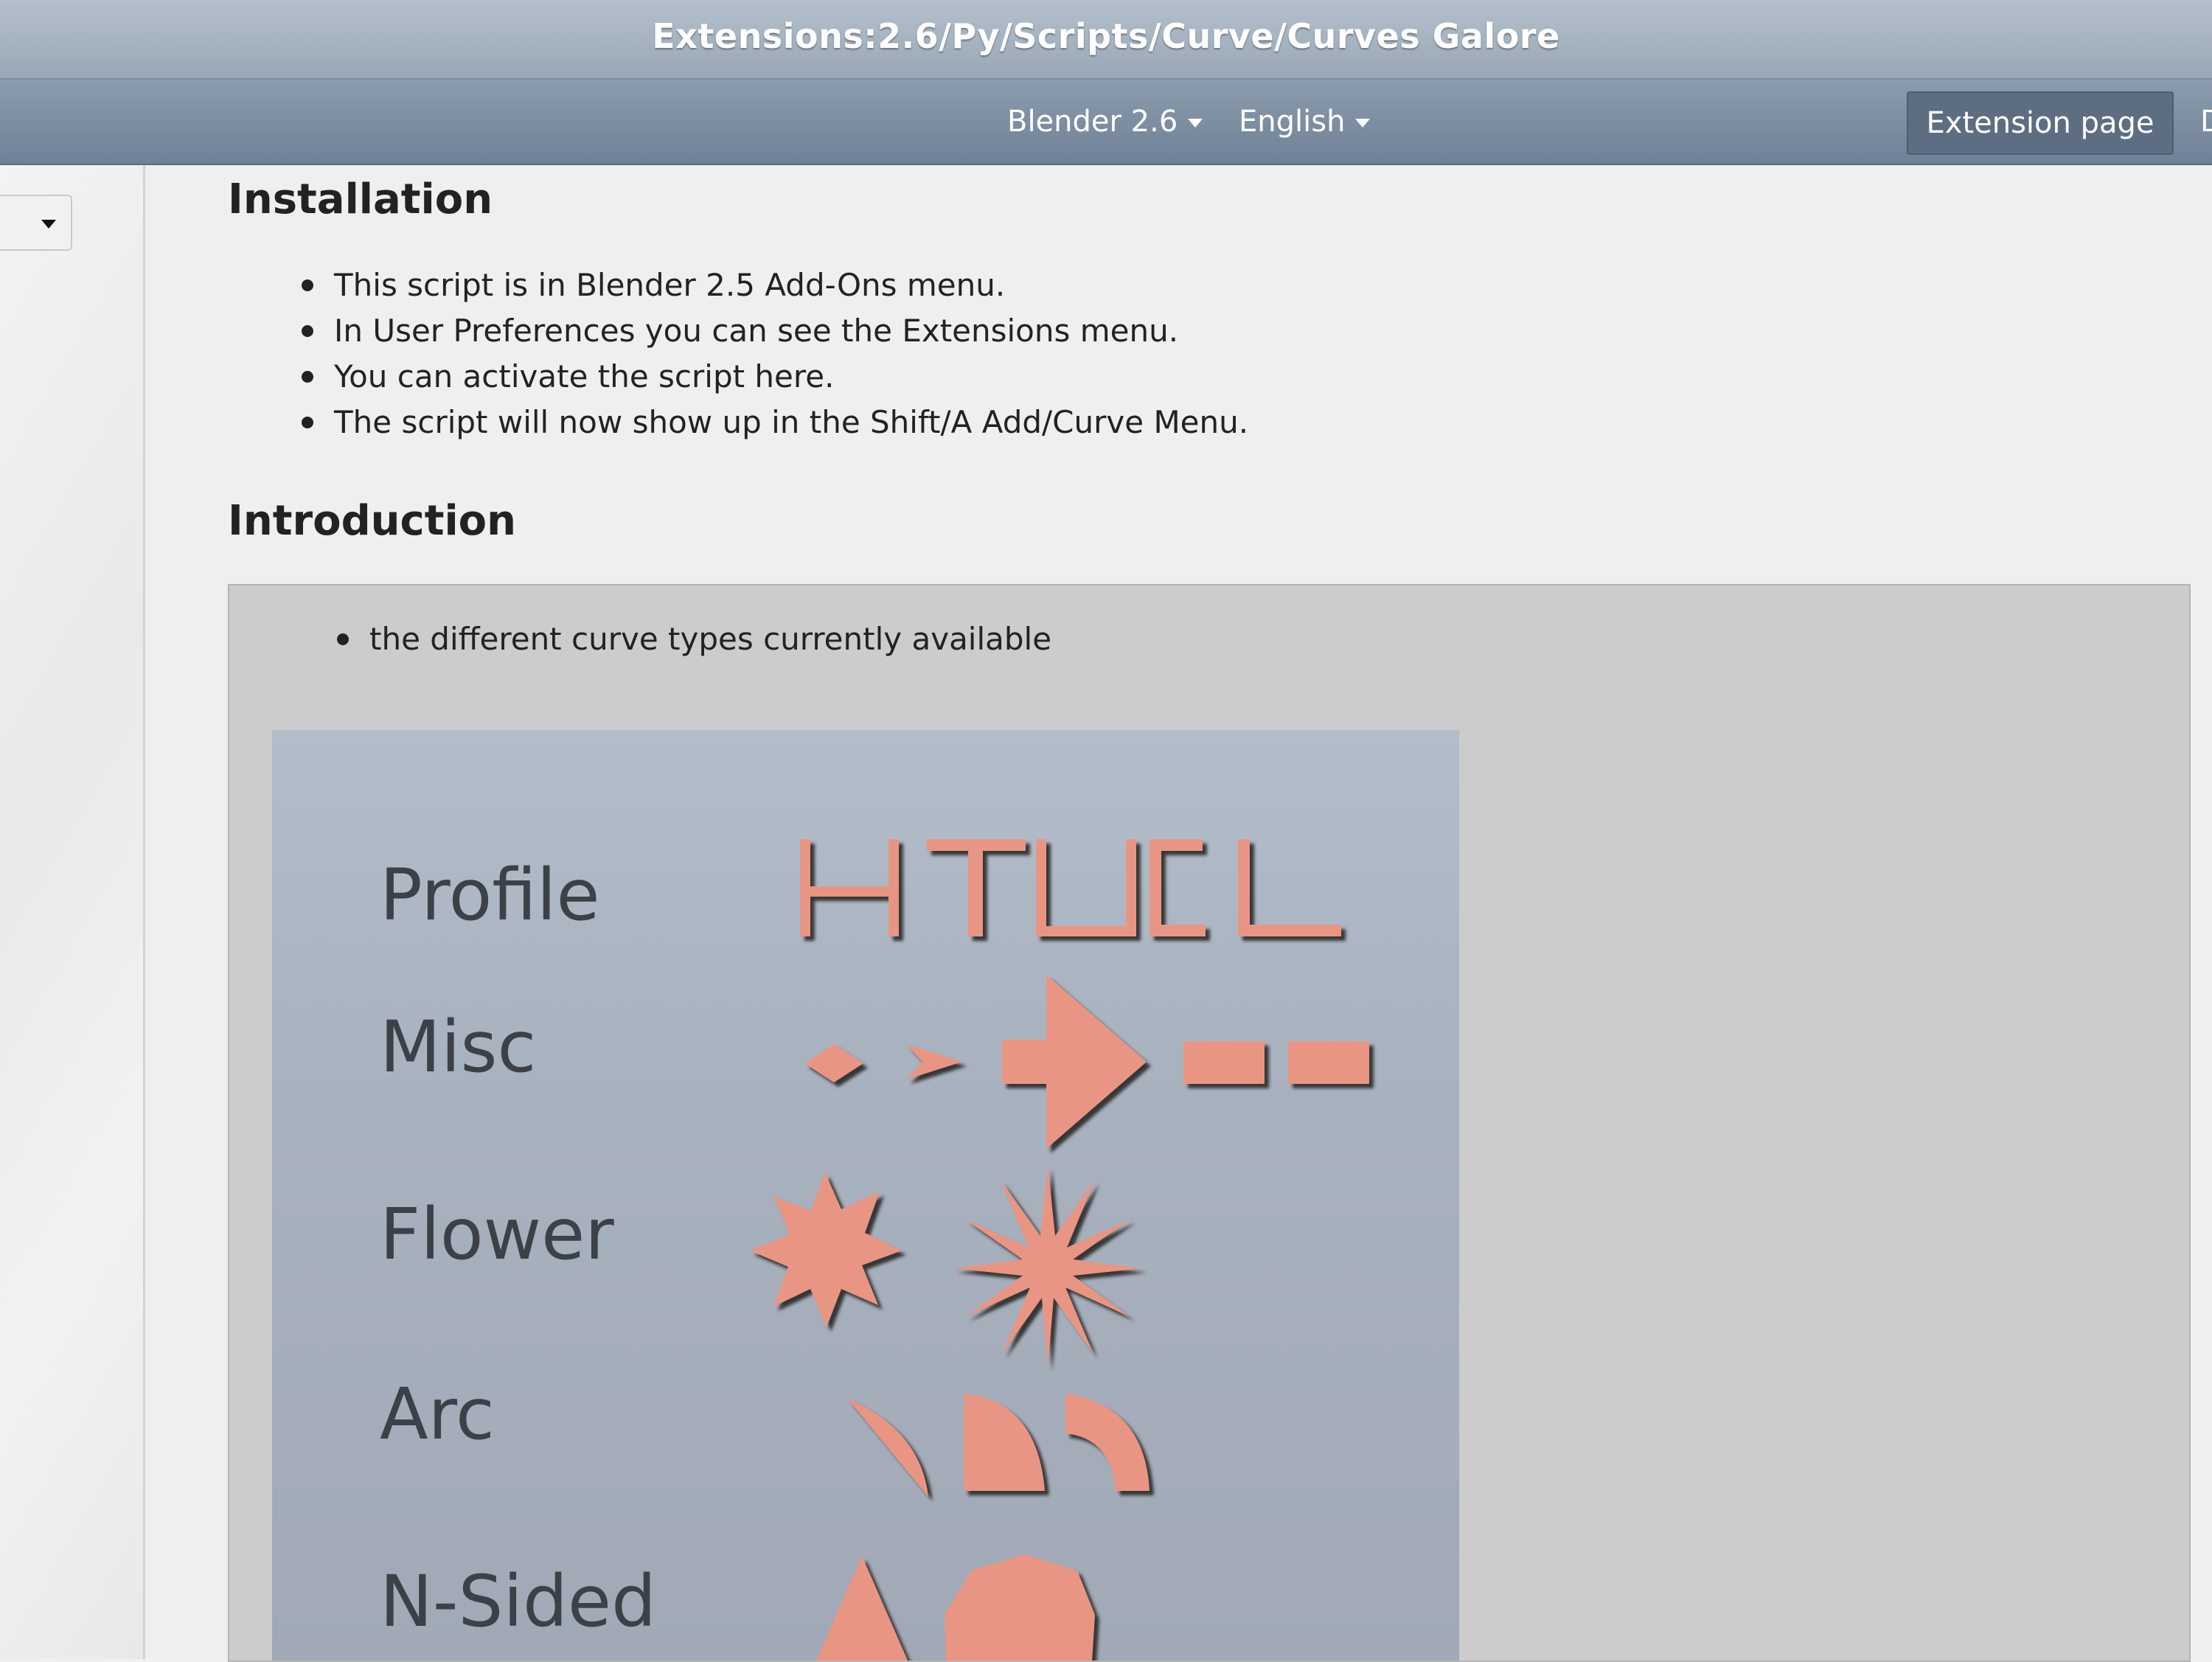 This screenshot has width=2212, height=1662. What do you see at coordinates (775, 377) in the screenshot?
I see `list-item: You can activate the script here.` at bounding box center [775, 377].